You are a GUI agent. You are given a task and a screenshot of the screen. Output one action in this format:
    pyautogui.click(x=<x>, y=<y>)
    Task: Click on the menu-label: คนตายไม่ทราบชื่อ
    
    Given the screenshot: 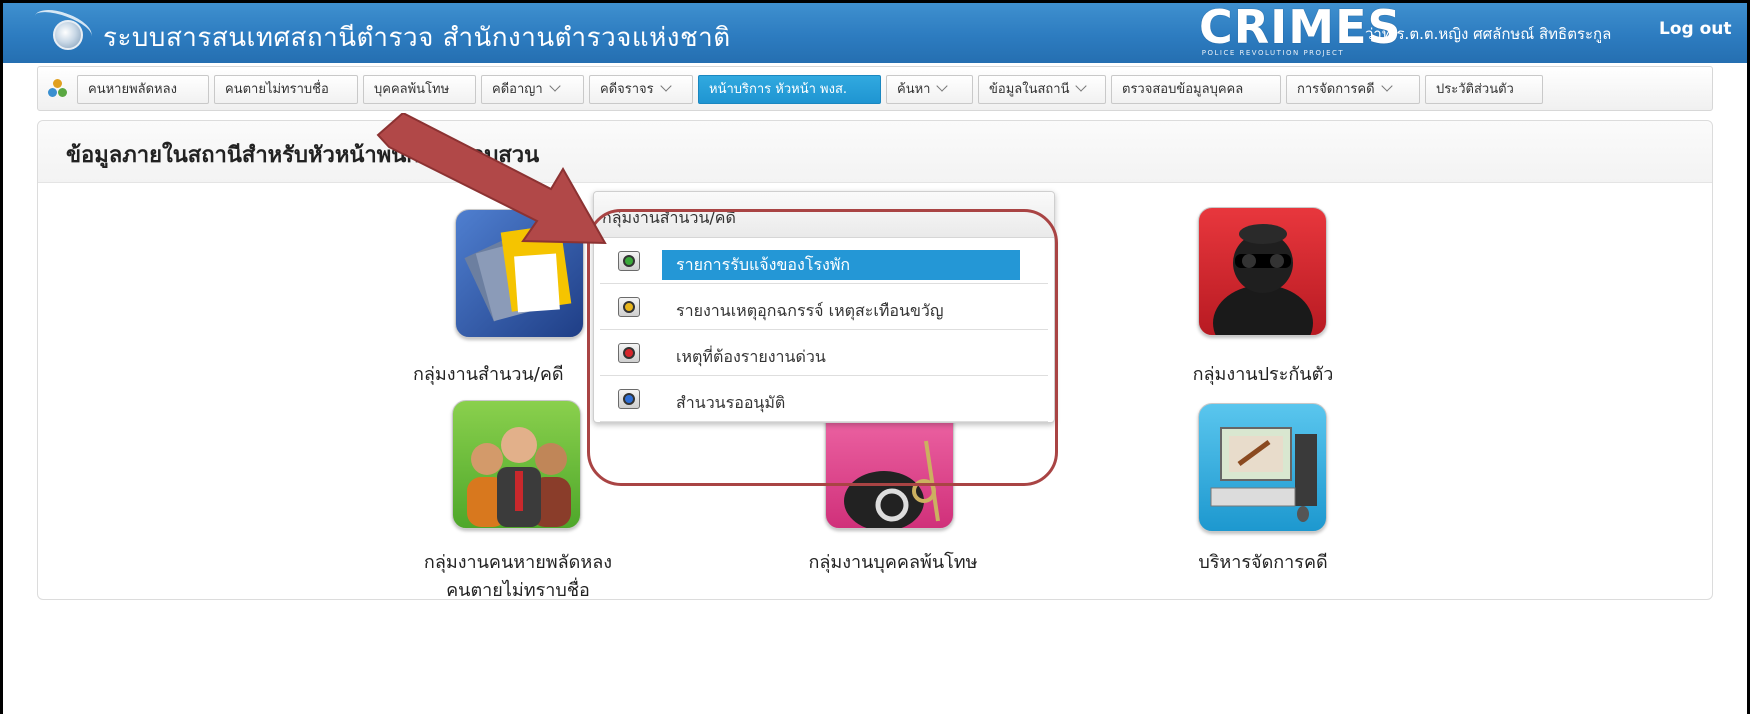 What is the action you would take?
    pyautogui.click(x=277, y=89)
    